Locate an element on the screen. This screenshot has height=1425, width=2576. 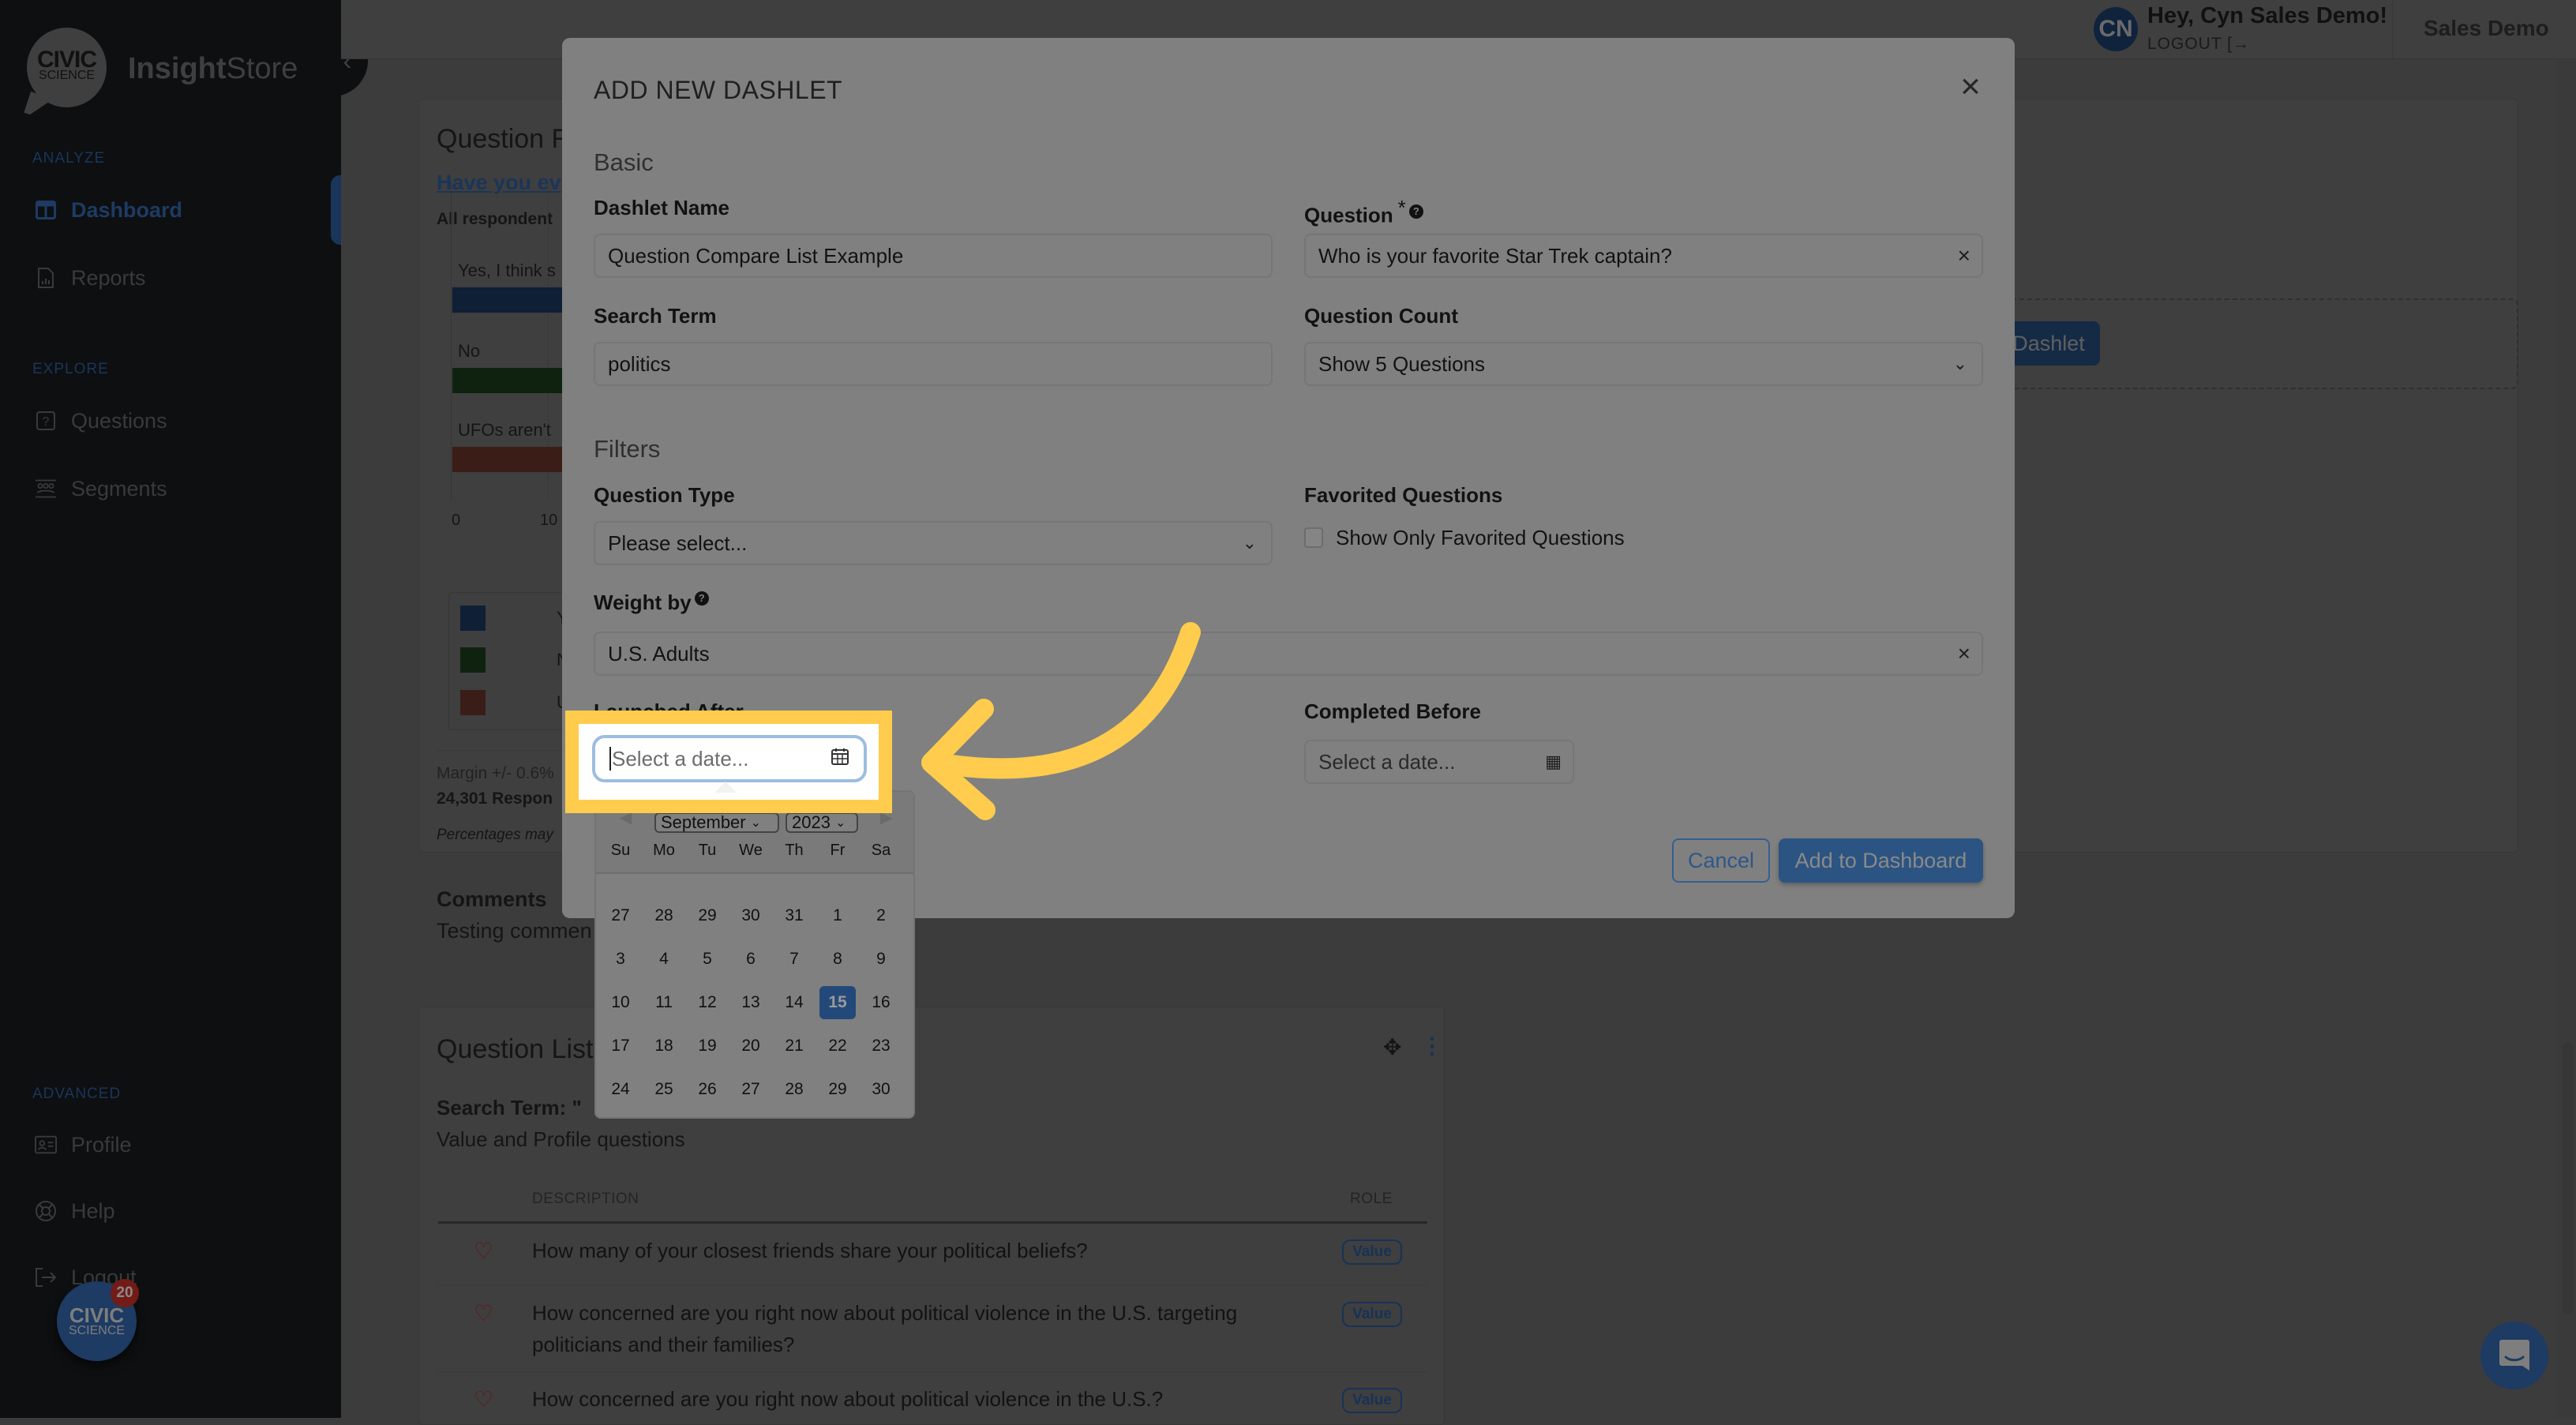
month-select: September ⌄ is located at coordinates (716, 822).